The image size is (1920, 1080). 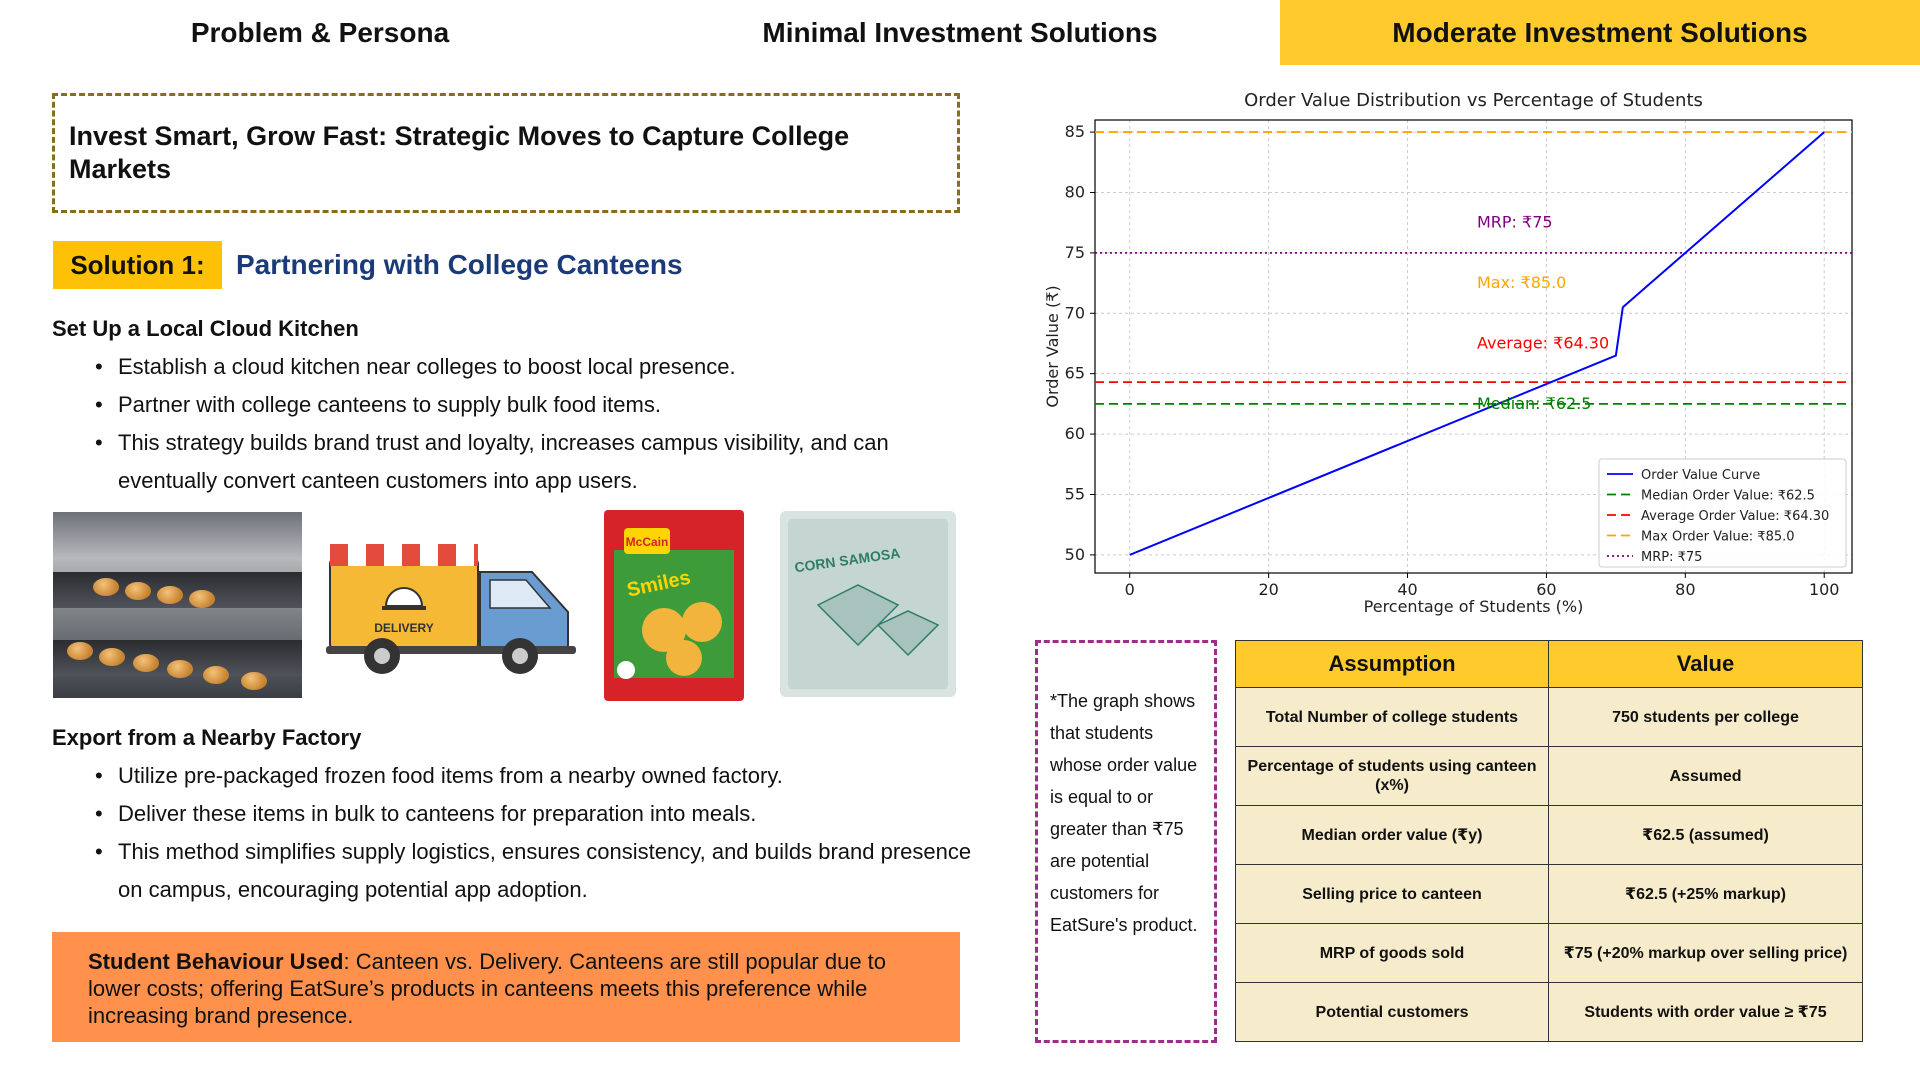 I want to click on chart-tick-label-y: 85, so click(x=1075, y=131).